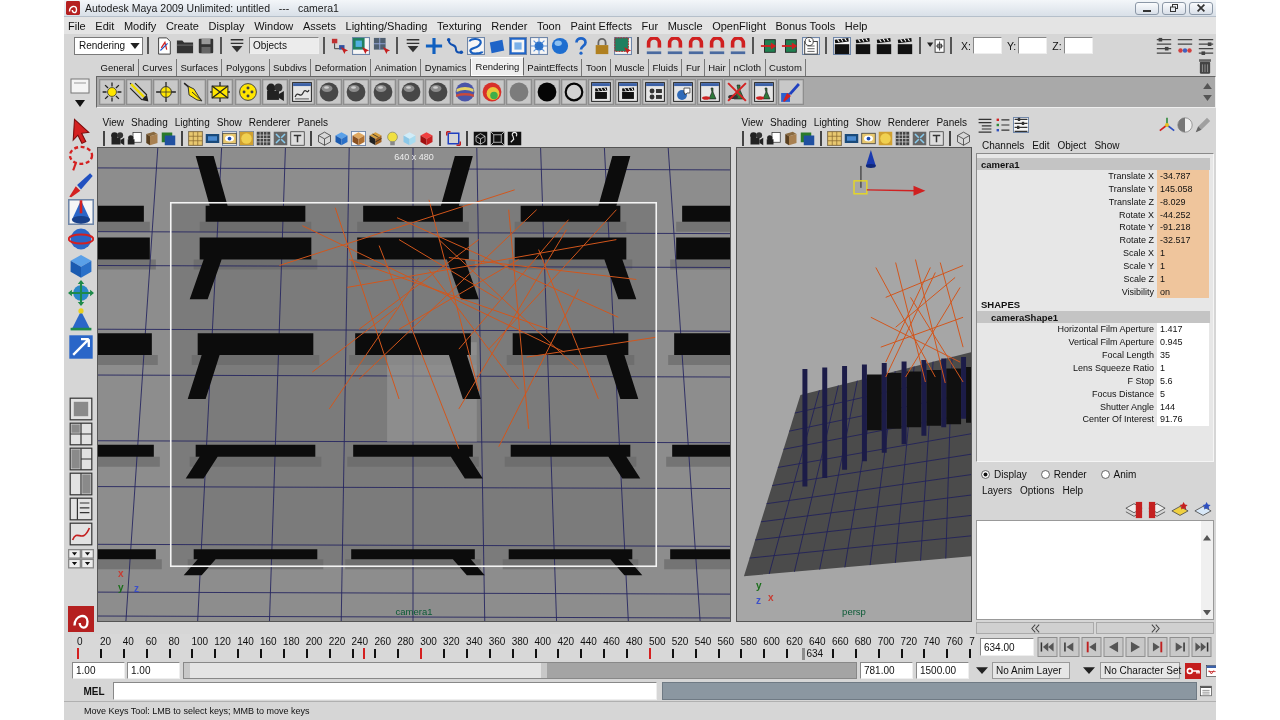 The image size is (1280, 720). Describe the element at coordinates (1070, 474) in the screenshot. I see `radio-label: Render` at that location.